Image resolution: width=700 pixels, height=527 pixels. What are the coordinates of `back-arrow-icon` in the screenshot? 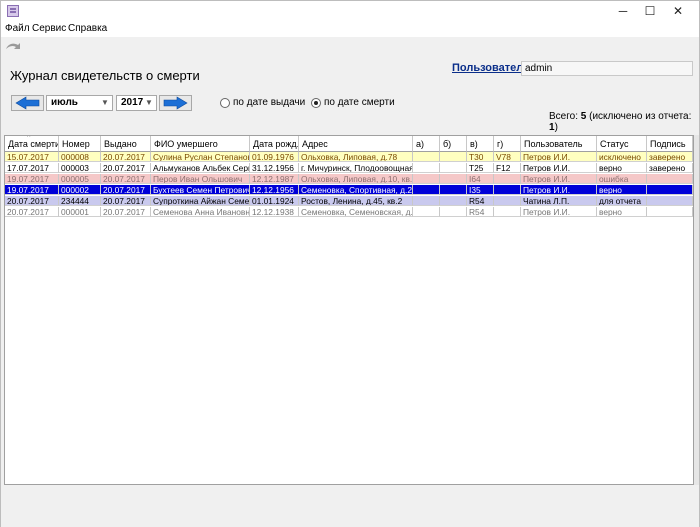 It's located at (13, 46).